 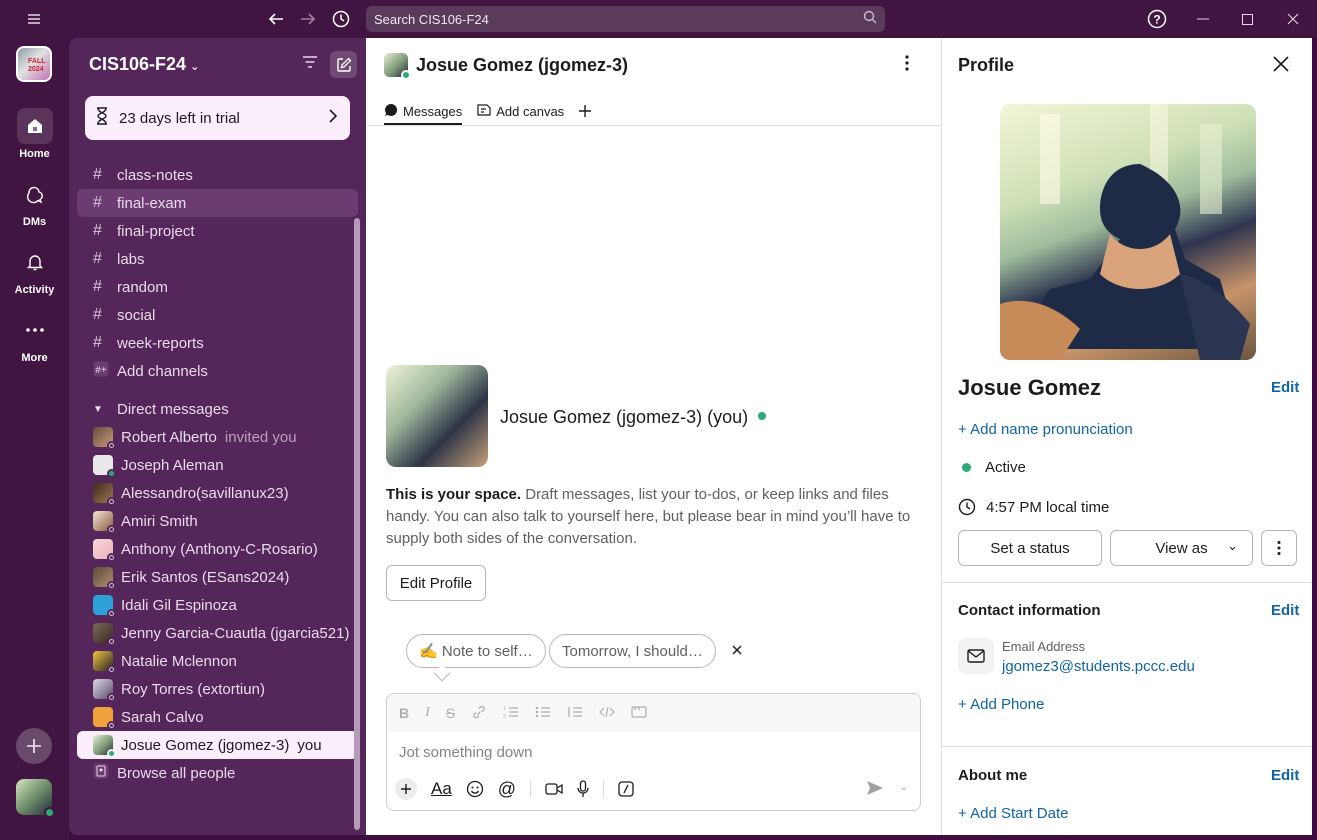 What do you see at coordinates (217, 717) in the screenshot?
I see `dm-item: Sarah Calvo` at bounding box center [217, 717].